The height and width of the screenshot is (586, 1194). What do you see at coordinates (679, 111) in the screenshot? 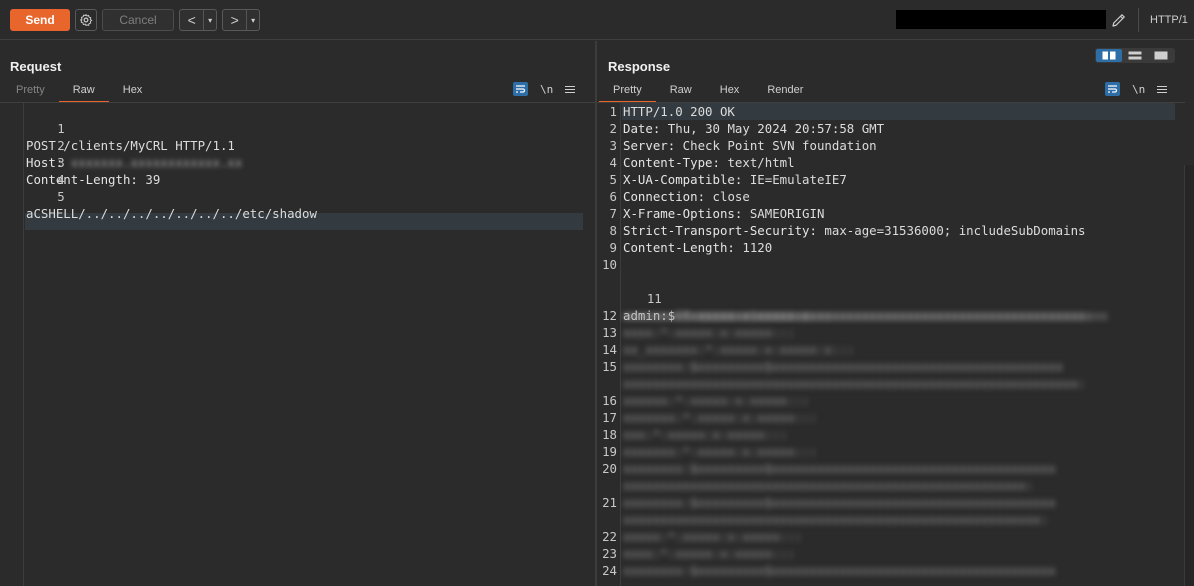
I see `status-line: HTTP/1.0 200 OK` at bounding box center [679, 111].